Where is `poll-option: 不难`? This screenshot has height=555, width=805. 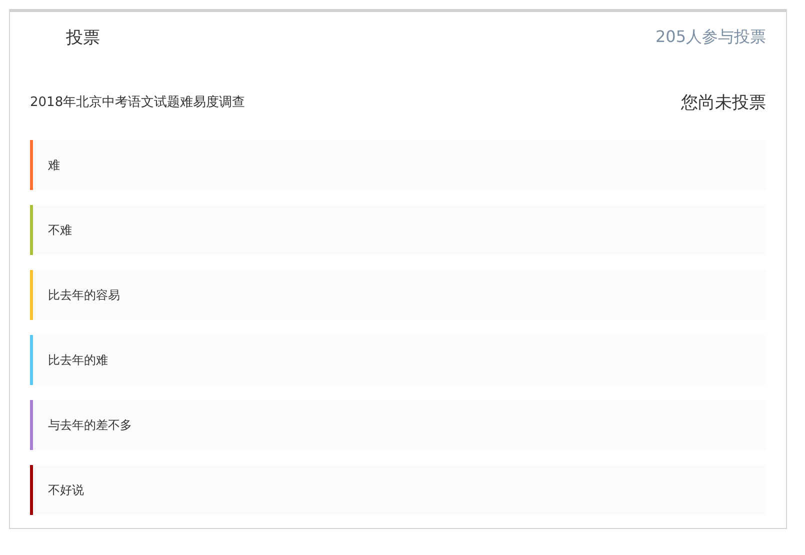 poll-option: 不难 is located at coordinates (398, 230).